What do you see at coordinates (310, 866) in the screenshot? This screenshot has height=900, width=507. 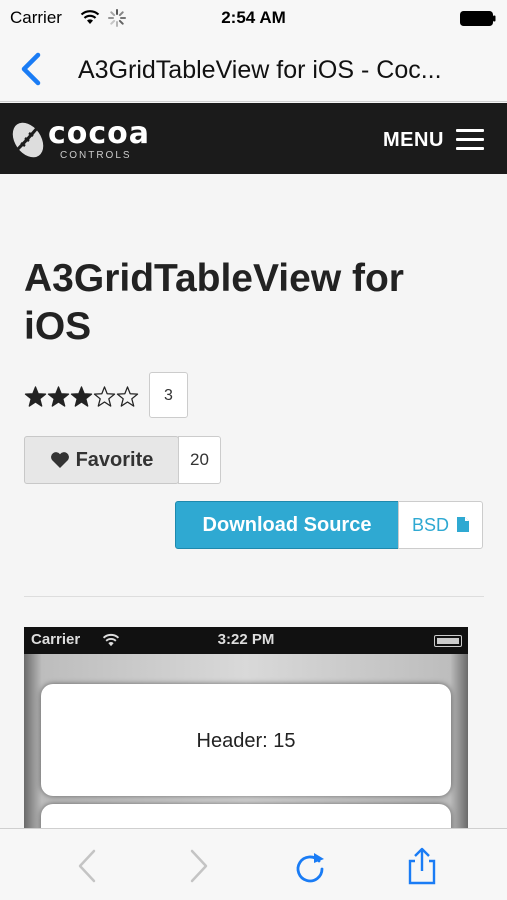 I see `reload-icon` at bounding box center [310, 866].